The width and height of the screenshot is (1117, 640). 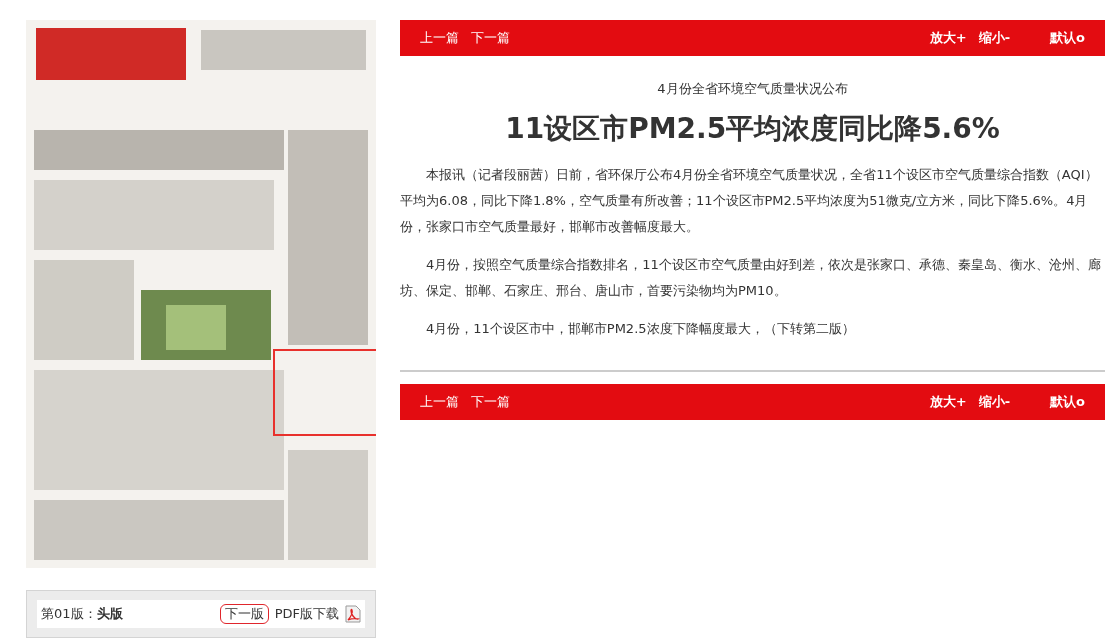 What do you see at coordinates (752, 89) in the screenshot?
I see `article-kicker: 4月份全省环境空气质量状况公布` at bounding box center [752, 89].